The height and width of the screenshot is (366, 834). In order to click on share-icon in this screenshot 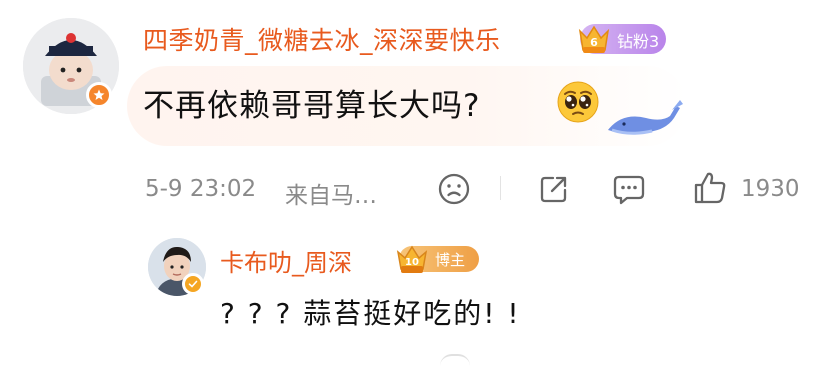, I will do `click(554, 189)`.